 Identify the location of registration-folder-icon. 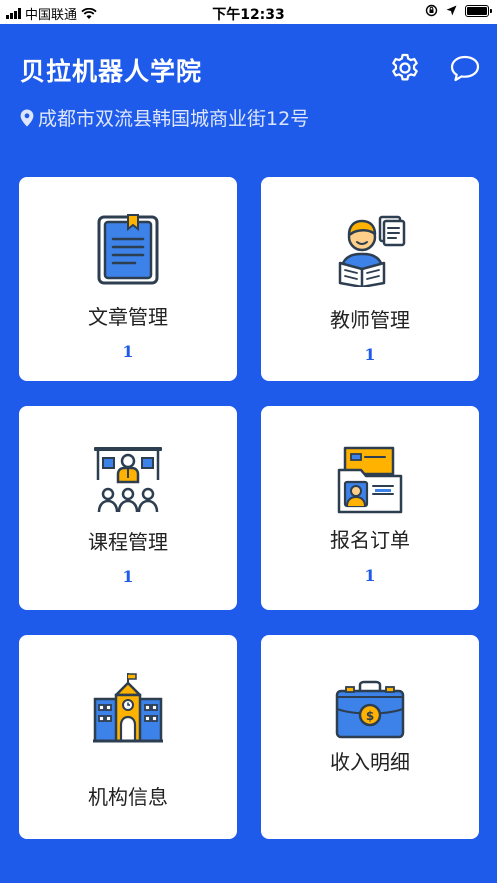
(370, 480).